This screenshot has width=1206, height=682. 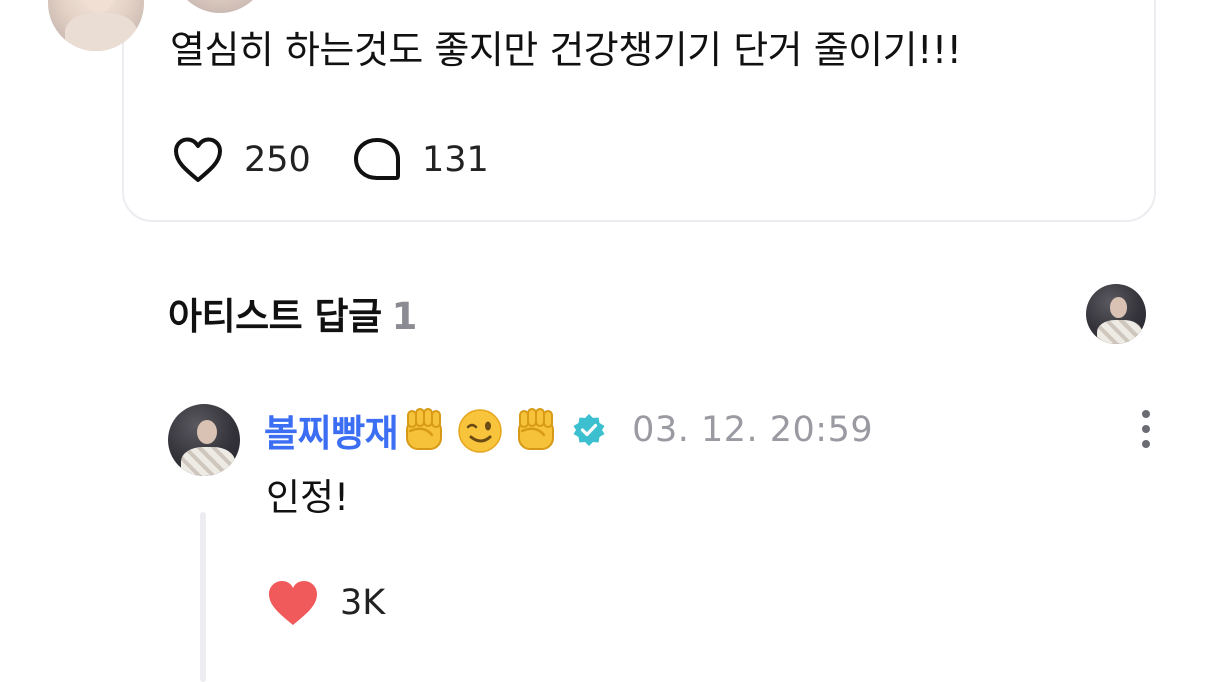 I want to click on commenter-avatar-top, so click(x=96, y=25).